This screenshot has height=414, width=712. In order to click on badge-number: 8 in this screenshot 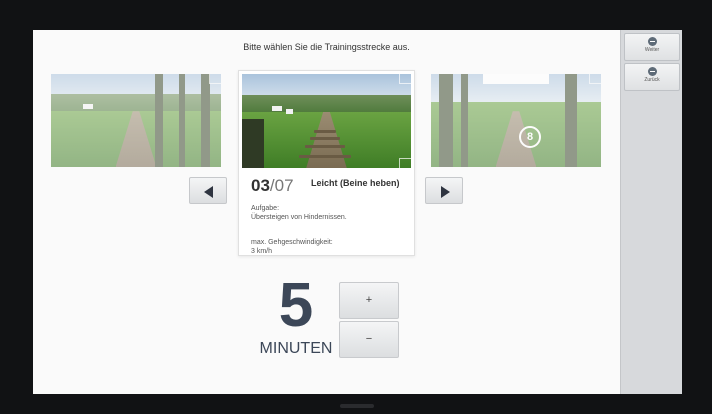, I will do `click(530, 137)`.